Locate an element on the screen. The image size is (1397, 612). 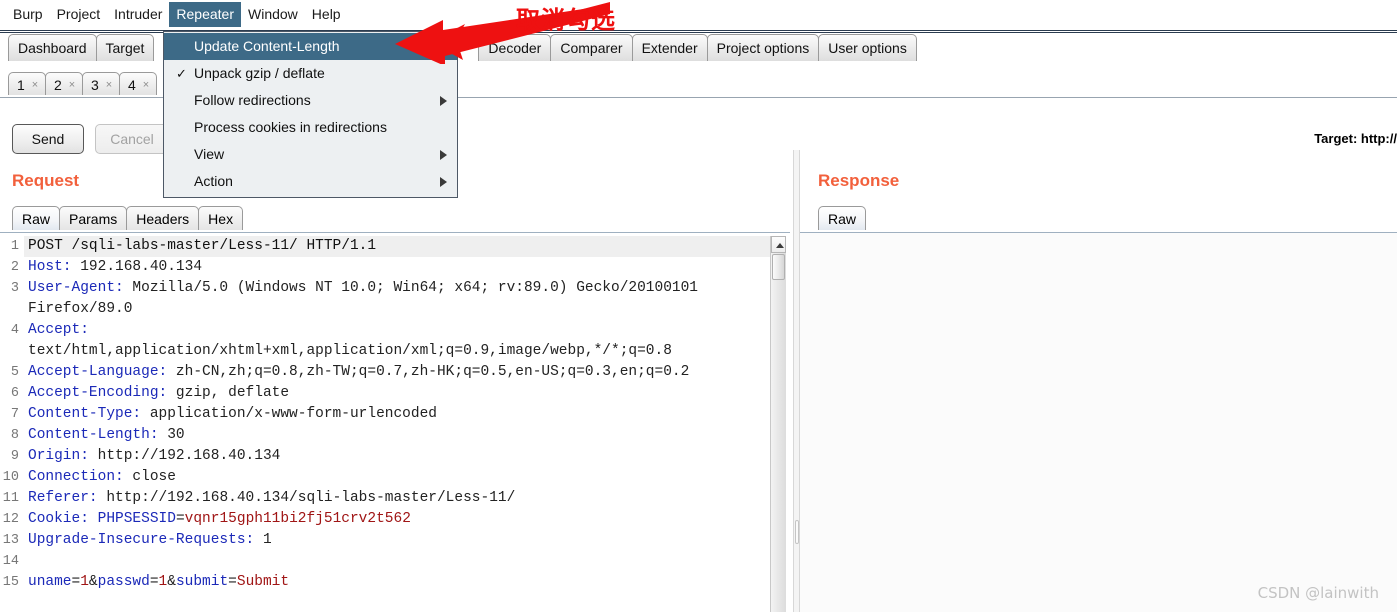
target-label: Target: http:// is located at coordinates (1355, 138).